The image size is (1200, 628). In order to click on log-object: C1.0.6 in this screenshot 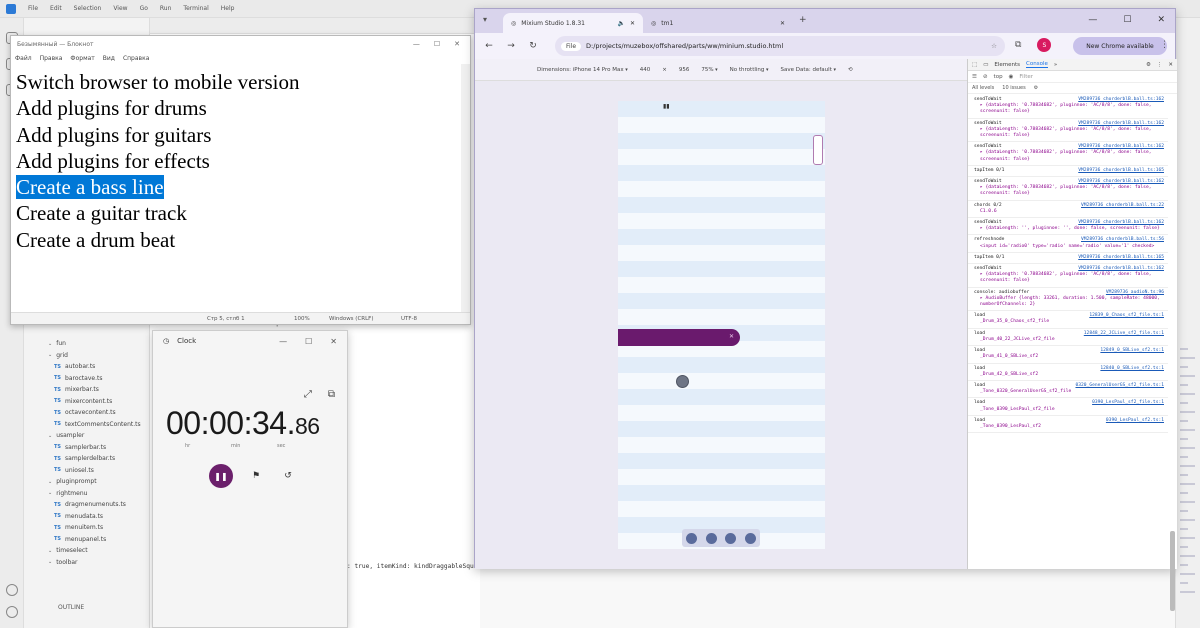, I will do `click(1069, 212)`.